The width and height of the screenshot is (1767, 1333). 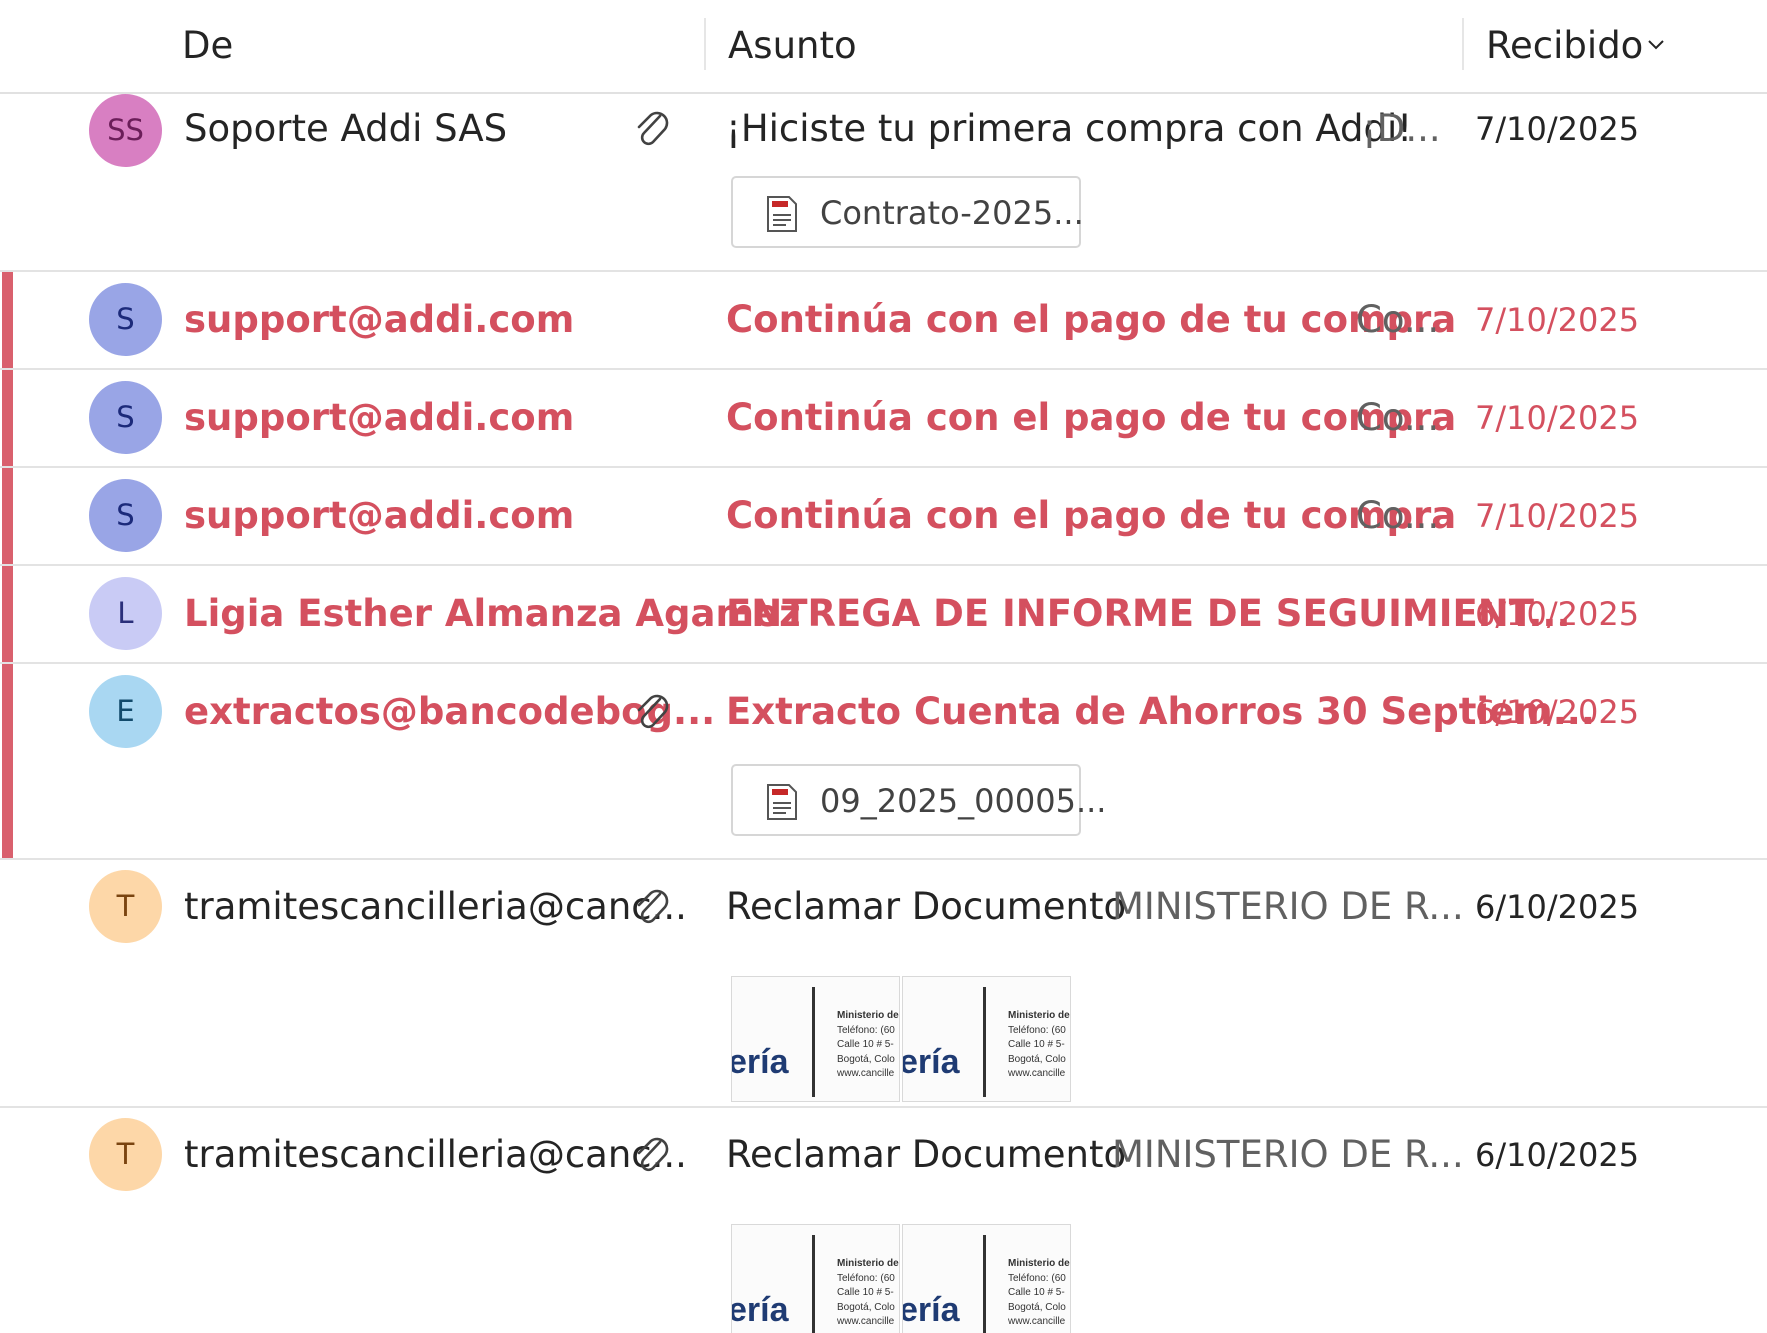 What do you see at coordinates (1564, 46) in the screenshot?
I see `column-received: Recibido` at bounding box center [1564, 46].